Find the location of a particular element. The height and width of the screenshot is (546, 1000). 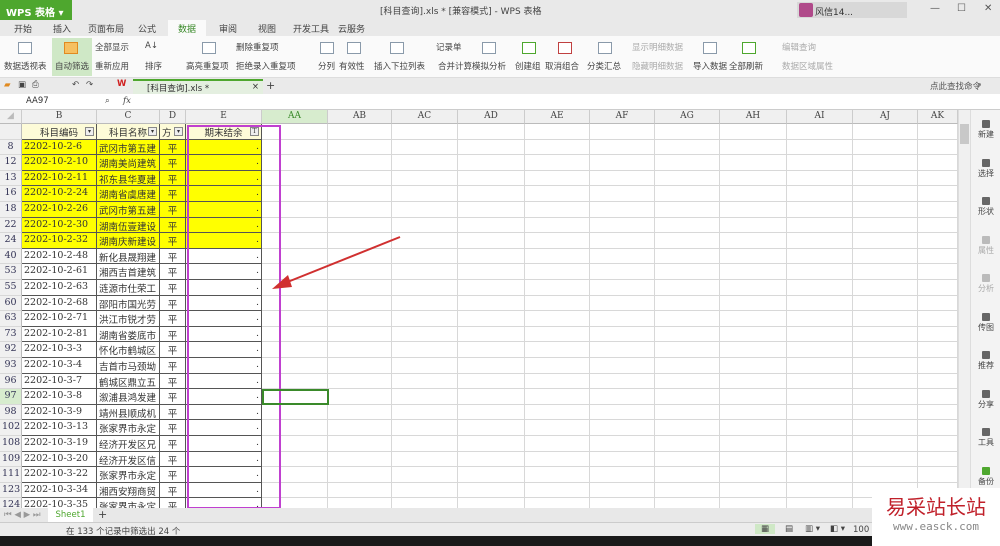

cell-account-code: 2202-10-3-9 is located at coordinates (59, 412).